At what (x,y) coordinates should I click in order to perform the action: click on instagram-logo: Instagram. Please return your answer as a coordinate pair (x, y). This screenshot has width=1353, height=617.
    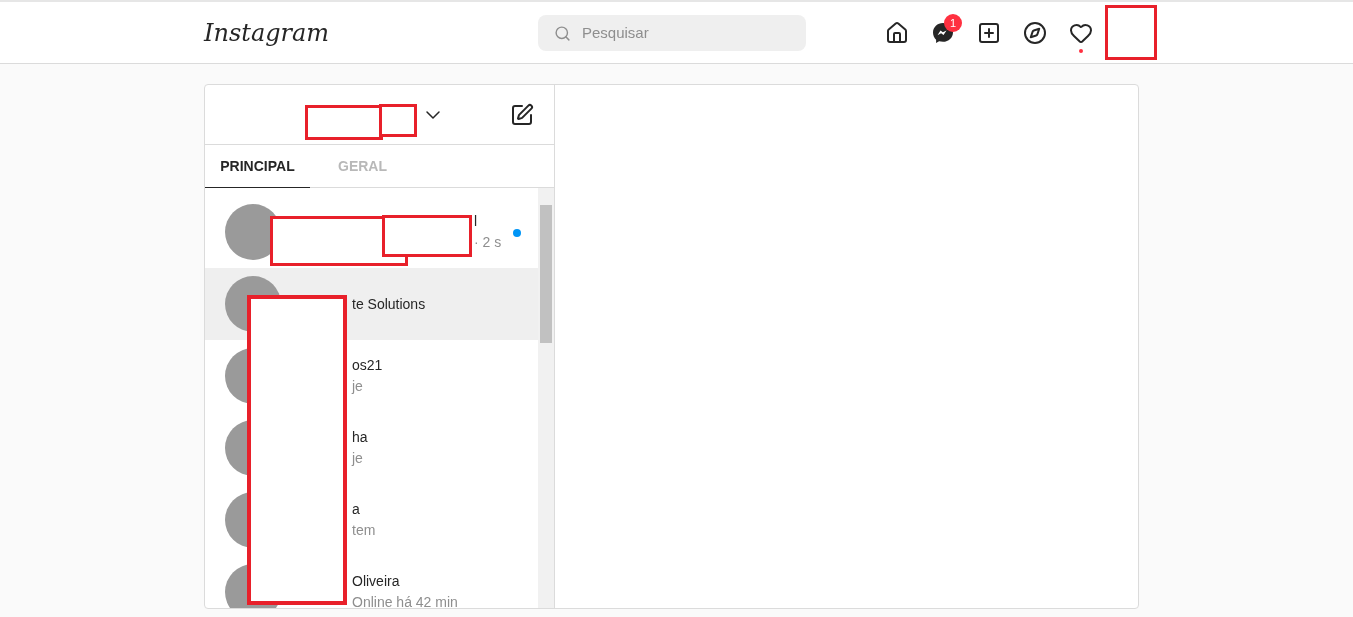
    Looking at the image, I should click on (371, 32).